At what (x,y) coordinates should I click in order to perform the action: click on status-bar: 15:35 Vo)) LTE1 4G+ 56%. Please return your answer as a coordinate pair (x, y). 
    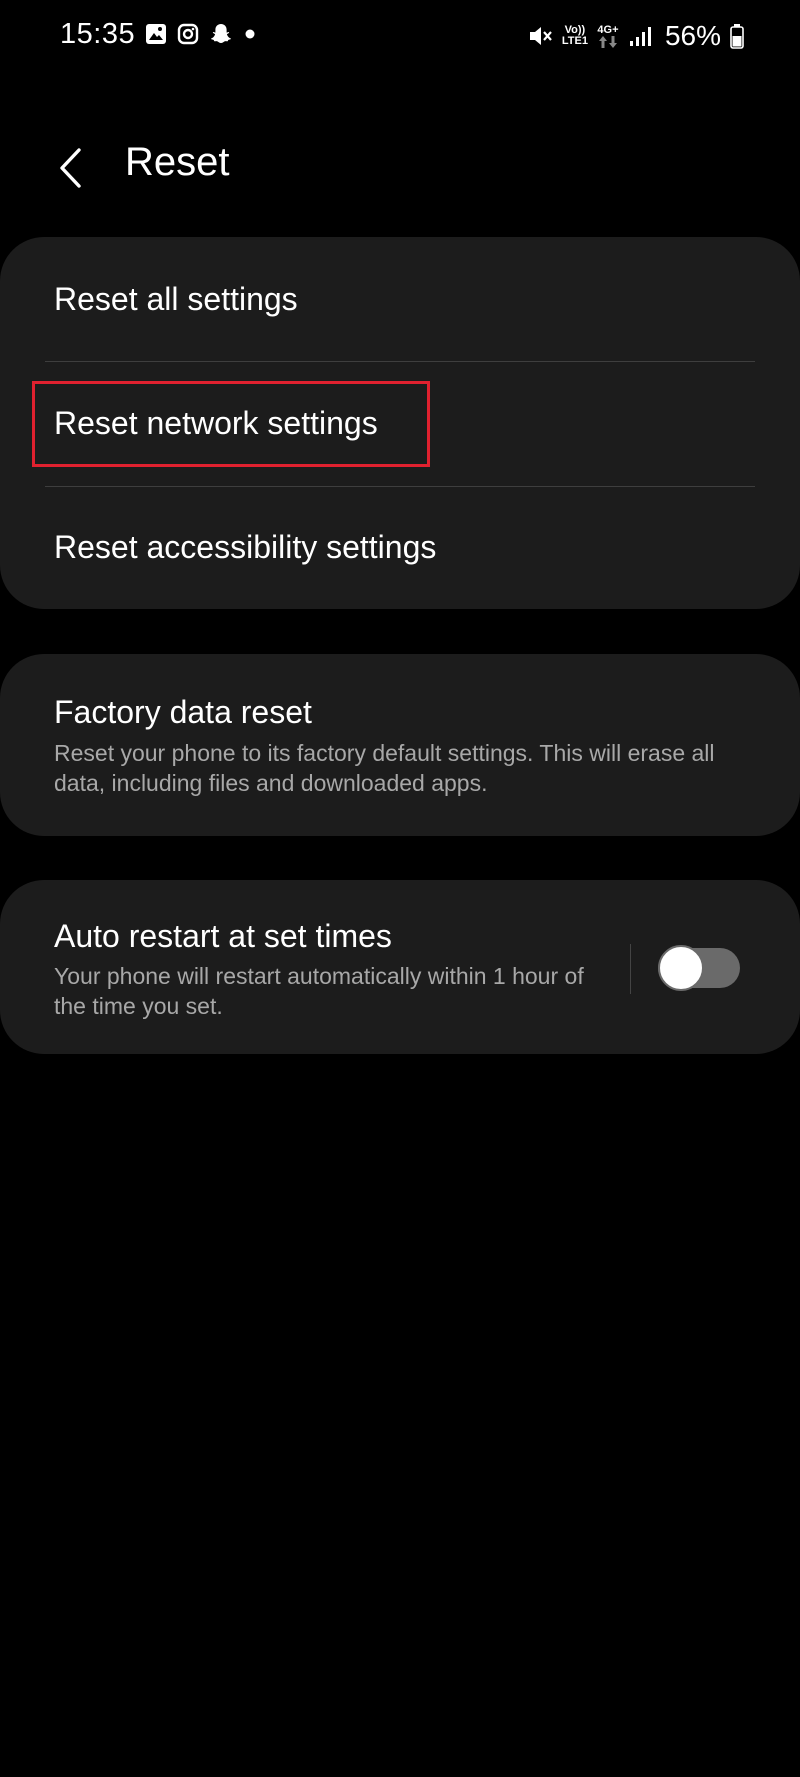
    Looking at the image, I should click on (400, 38).